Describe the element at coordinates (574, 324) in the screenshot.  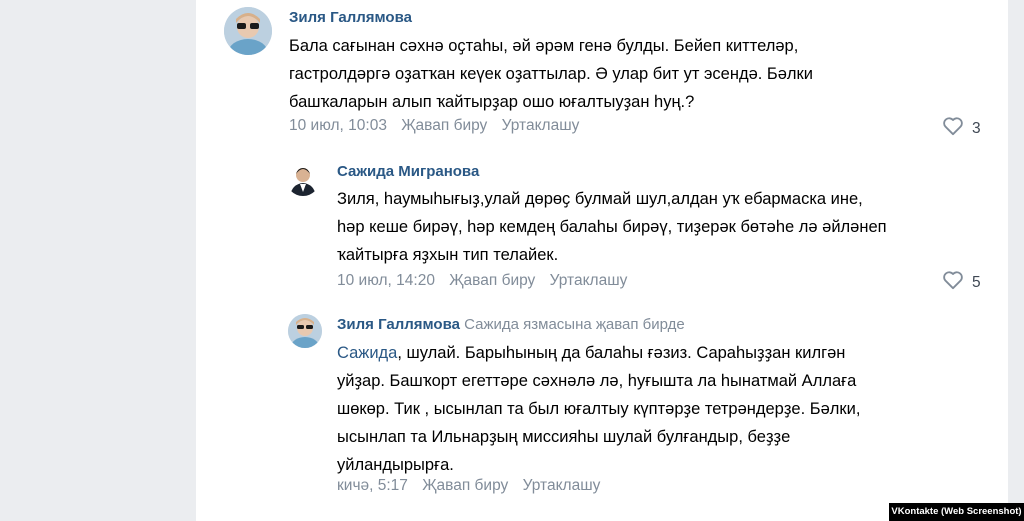
I see `reply-to-label: Сажида язмасына җавап бирде` at that location.